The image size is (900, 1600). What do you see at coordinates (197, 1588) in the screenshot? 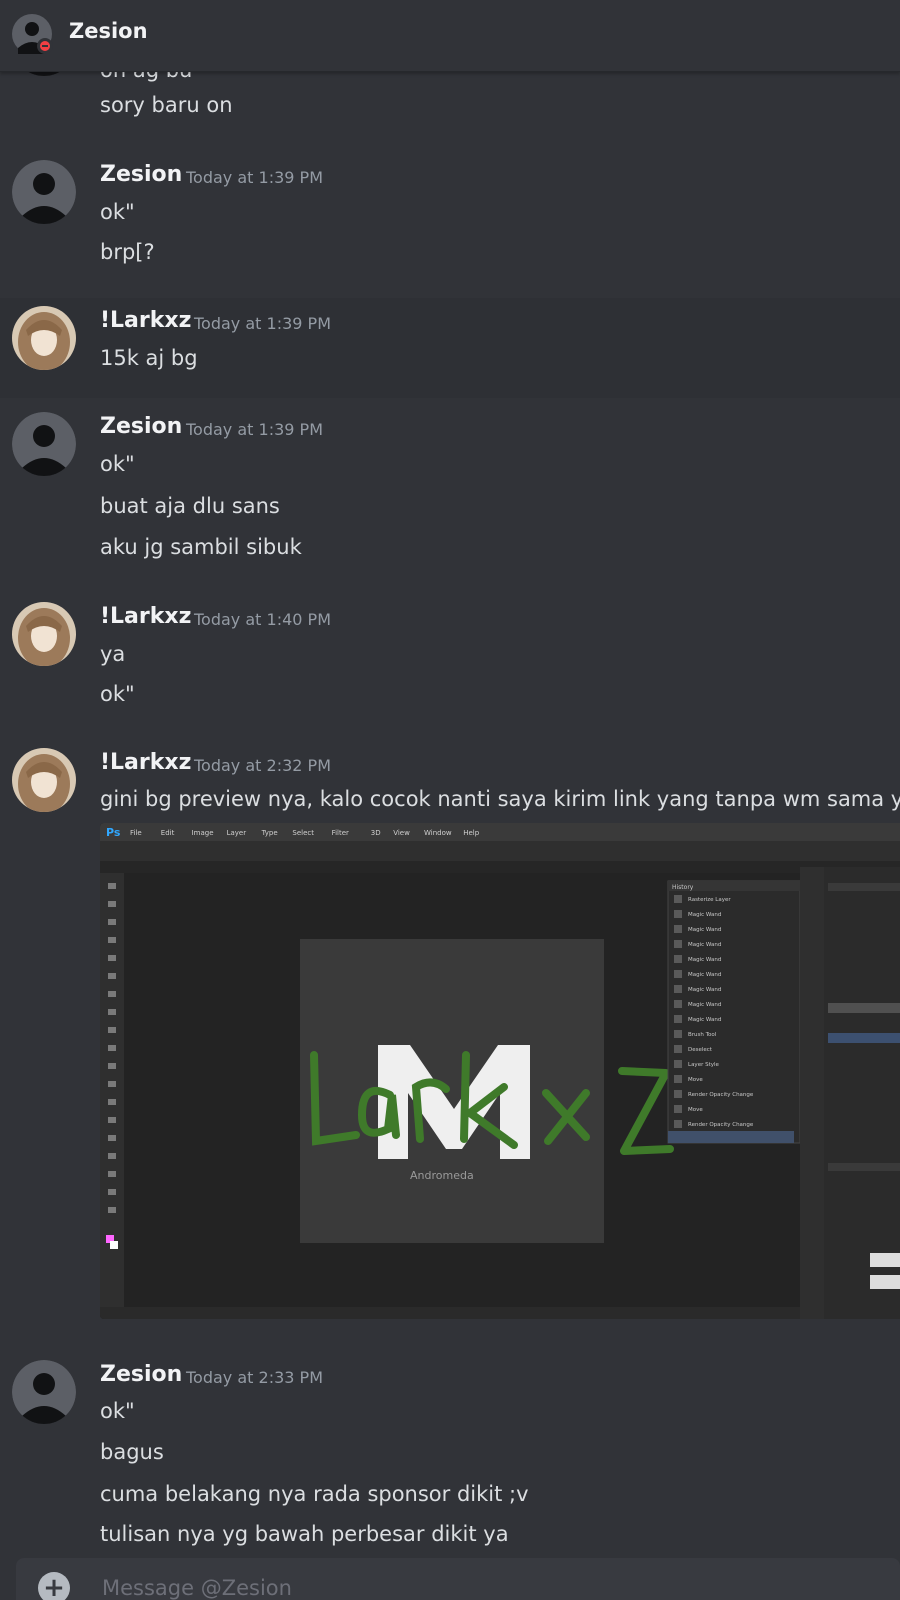
I see `message-input: Message @Zesion` at bounding box center [197, 1588].